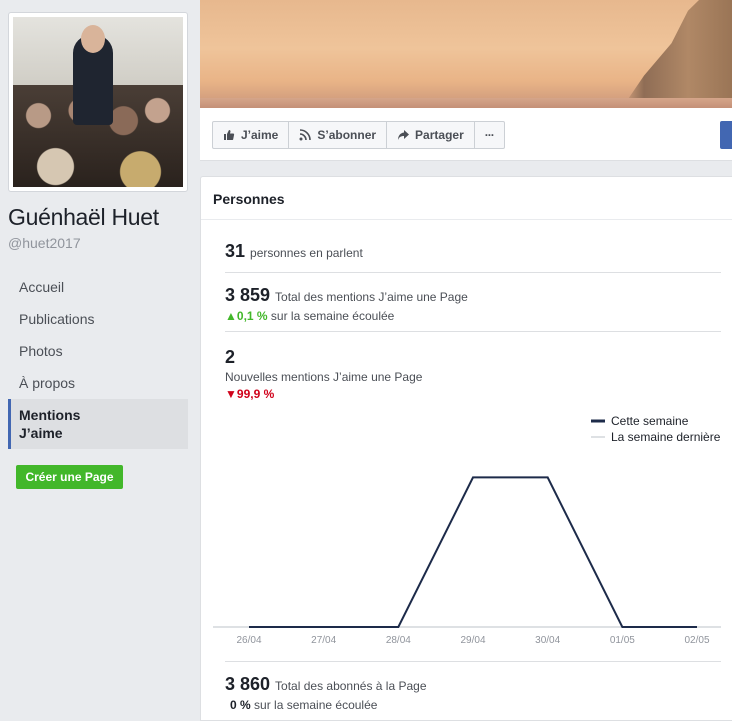  What do you see at coordinates (69, 477) in the screenshot?
I see `create-page-button: Créer une Page` at bounding box center [69, 477].